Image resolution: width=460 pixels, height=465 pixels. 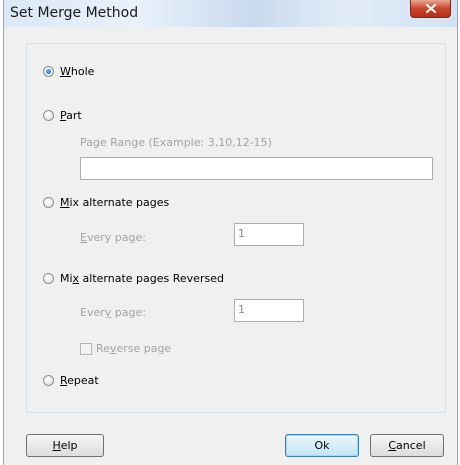 I want to click on reverse-page-checkbox, so click(x=86, y=348).